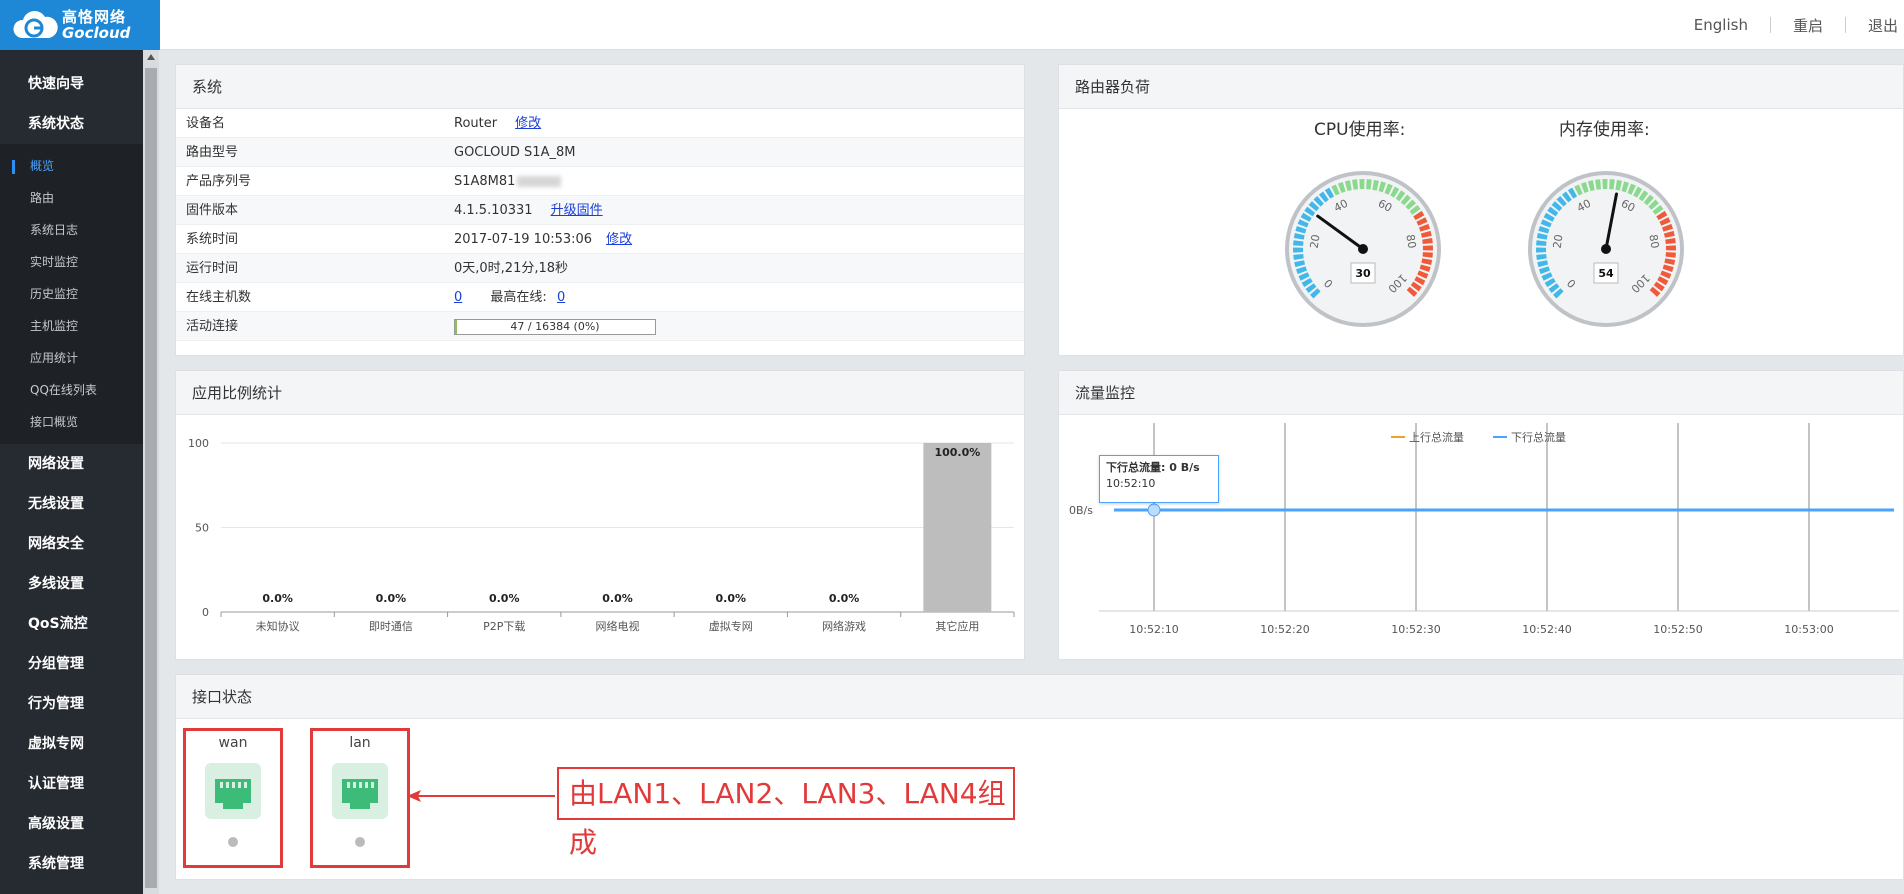 The height and width of the screenshot is (894, 1904). I want to click on traffic-x-tick-label: 10:52:50, so click(1677, 629).